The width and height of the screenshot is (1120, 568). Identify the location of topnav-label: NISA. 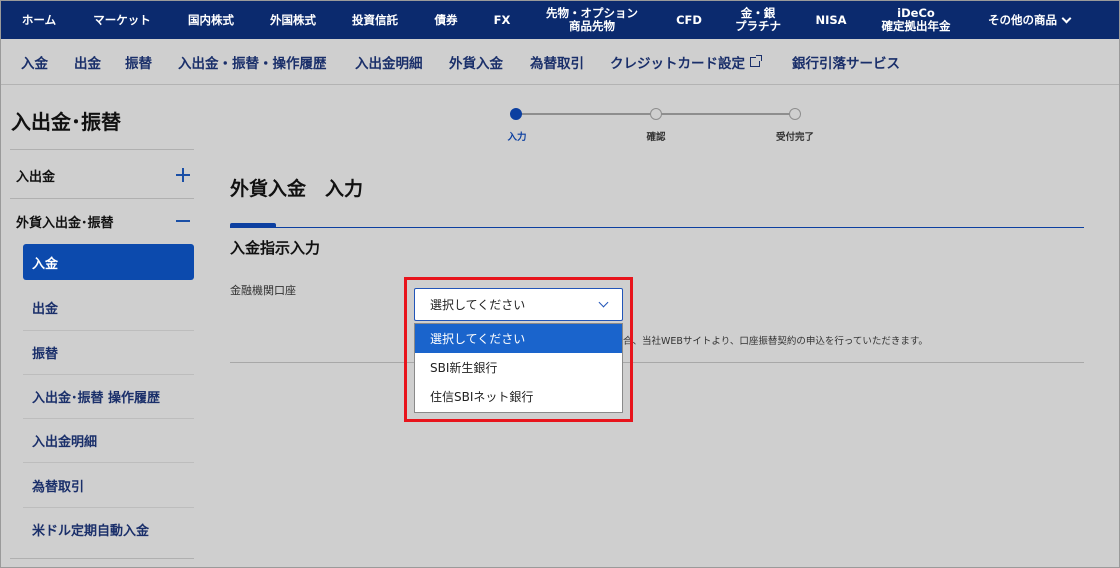
(831, 19).